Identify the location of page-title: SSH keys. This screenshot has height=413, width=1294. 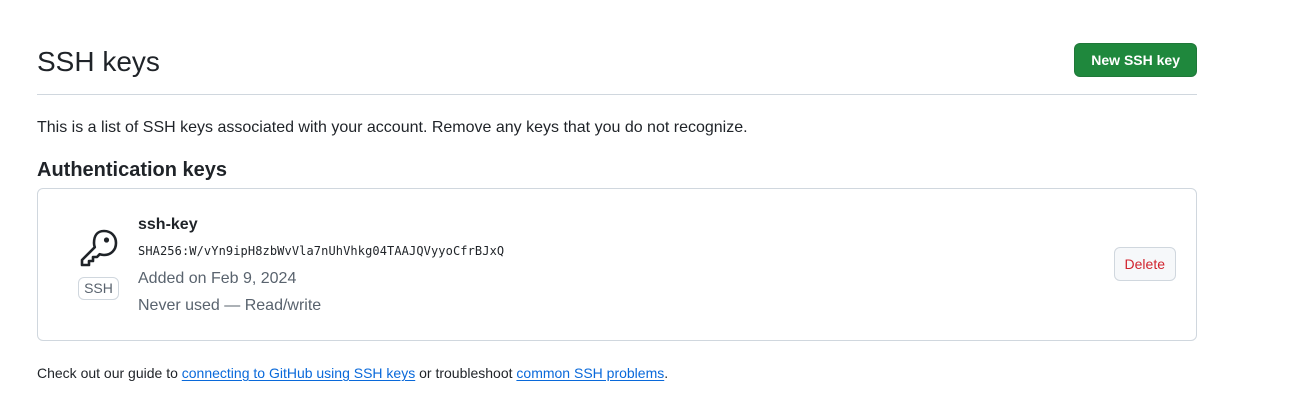
(98, 61).